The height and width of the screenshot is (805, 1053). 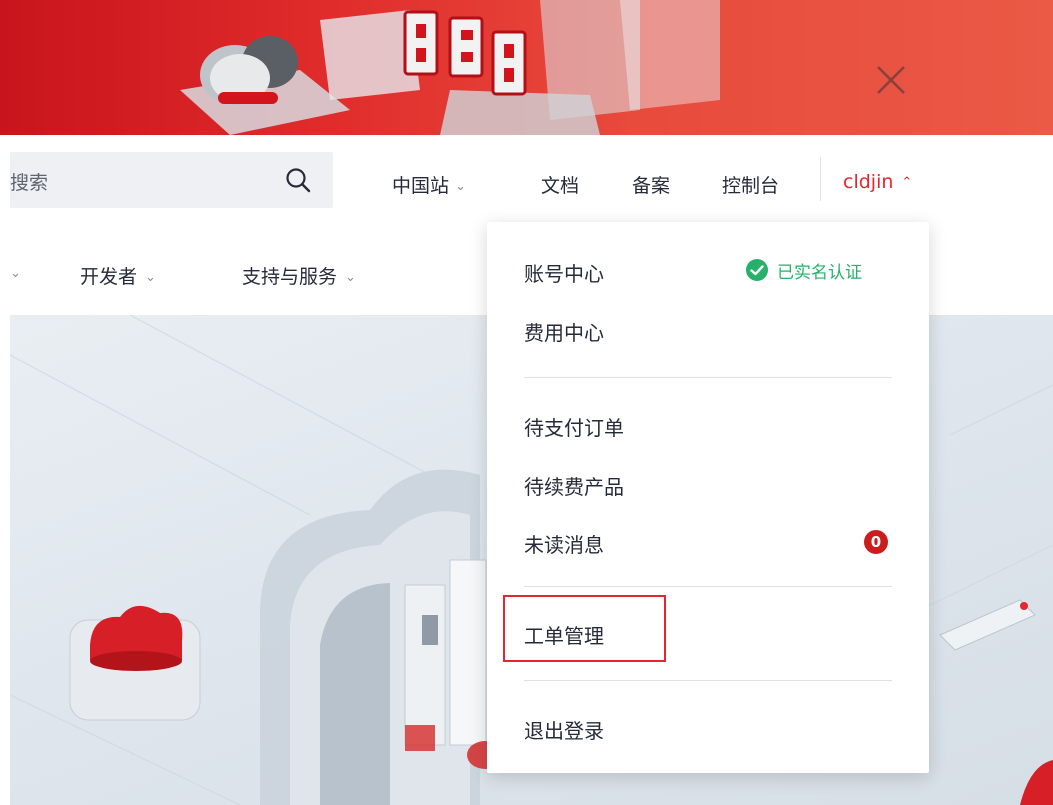 What do you see at coordinates (298, 180) in the screenshot?
I see `search-icon` at bounding box center [298, 180].